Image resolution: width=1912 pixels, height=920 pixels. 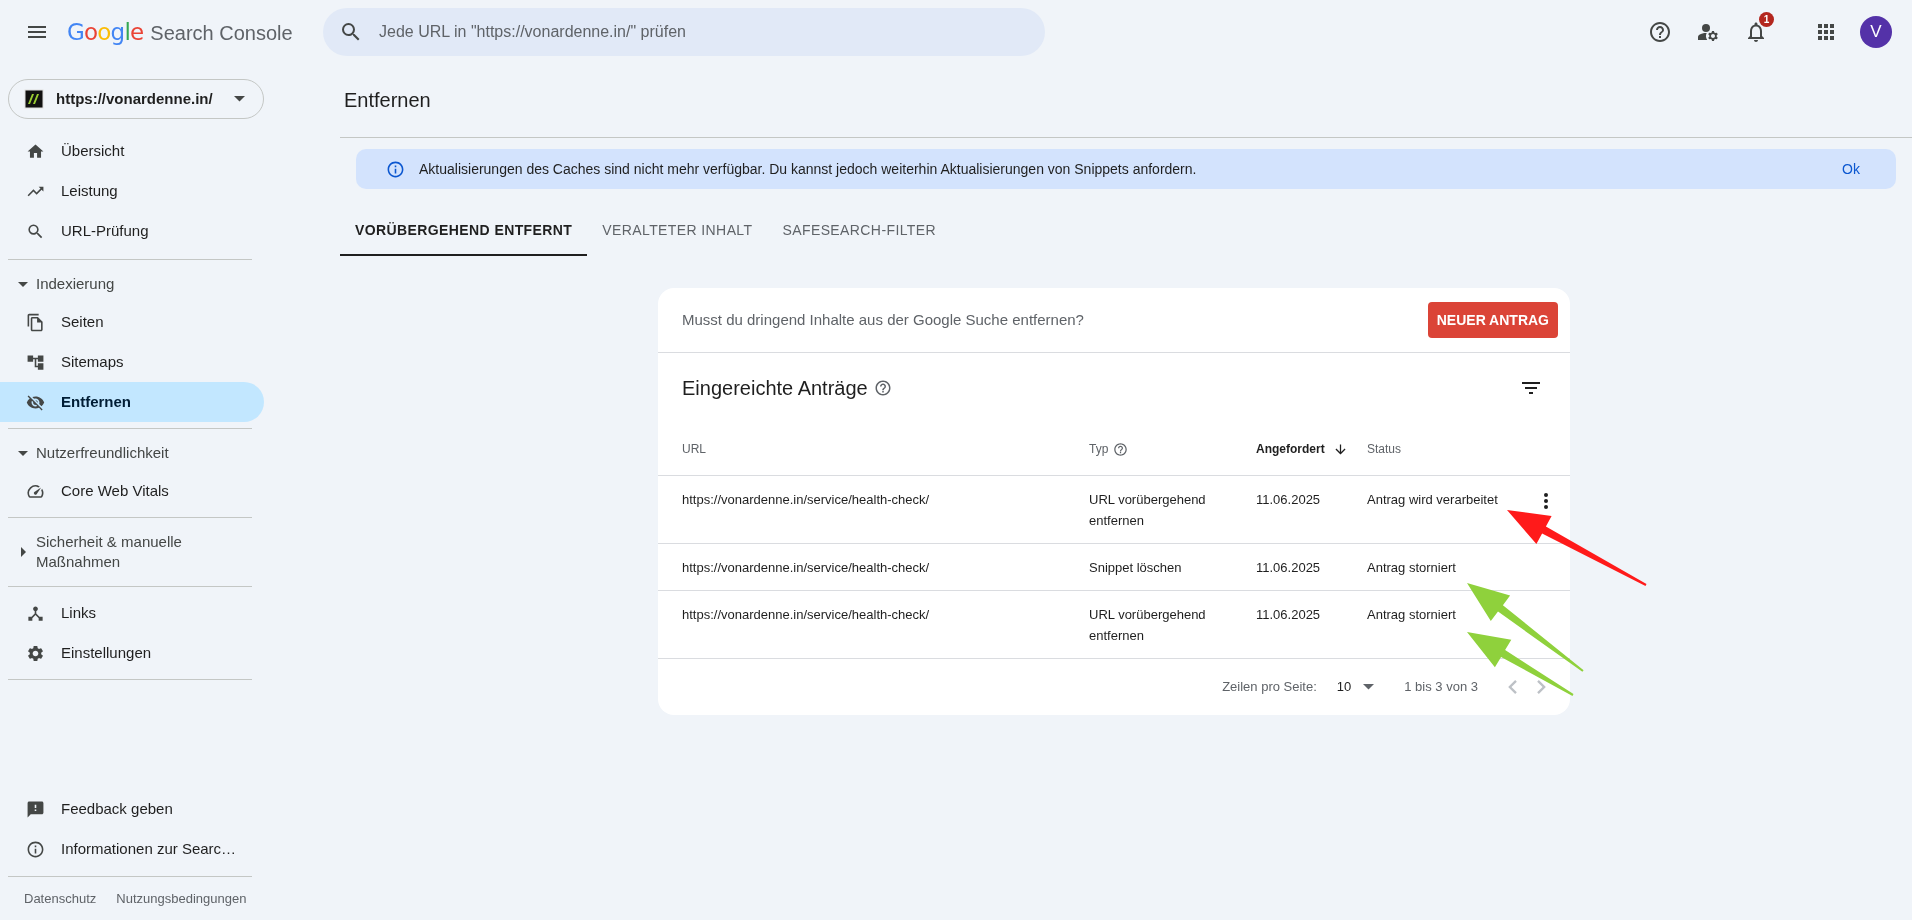 What do you see at coordinates (35, 809) in the screenshot?
I see `feedback-icon` at bounding box center [35, 809].